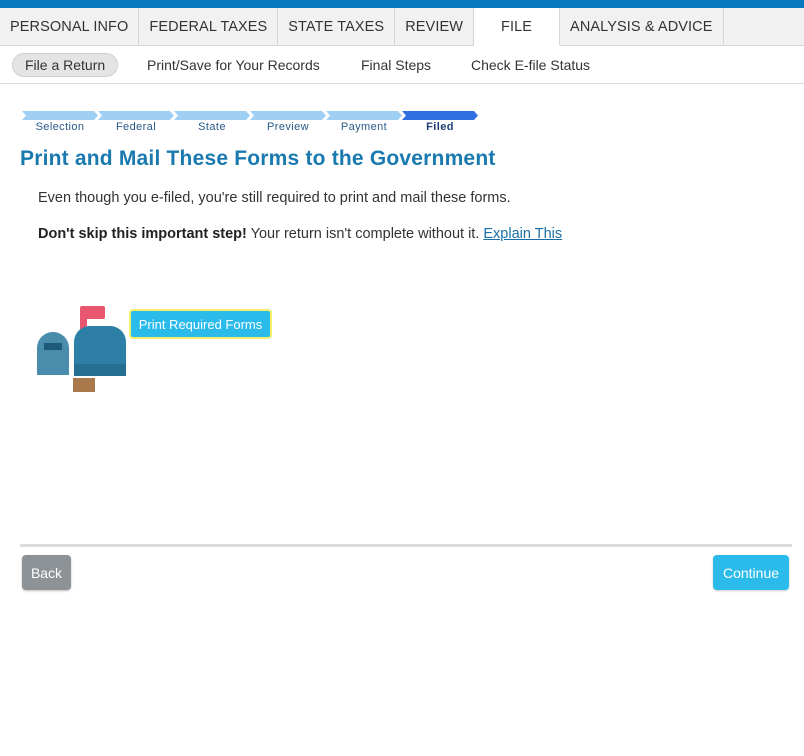 The height and width of the screenshot is (756, 804). I want to click on progress-step-federal: Federal, so click(136, 127).